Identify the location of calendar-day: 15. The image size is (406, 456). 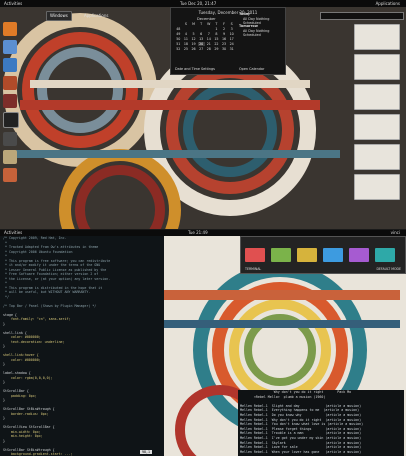
(216, 39).